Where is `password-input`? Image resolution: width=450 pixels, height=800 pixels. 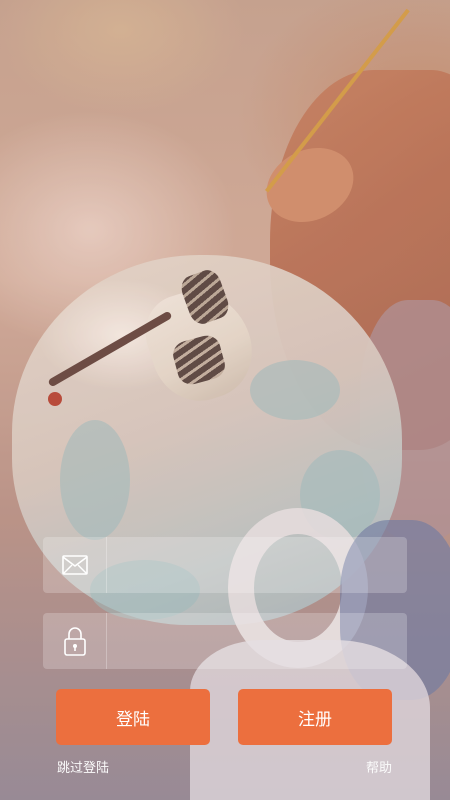
password-input is located at coordinates (257, 642).